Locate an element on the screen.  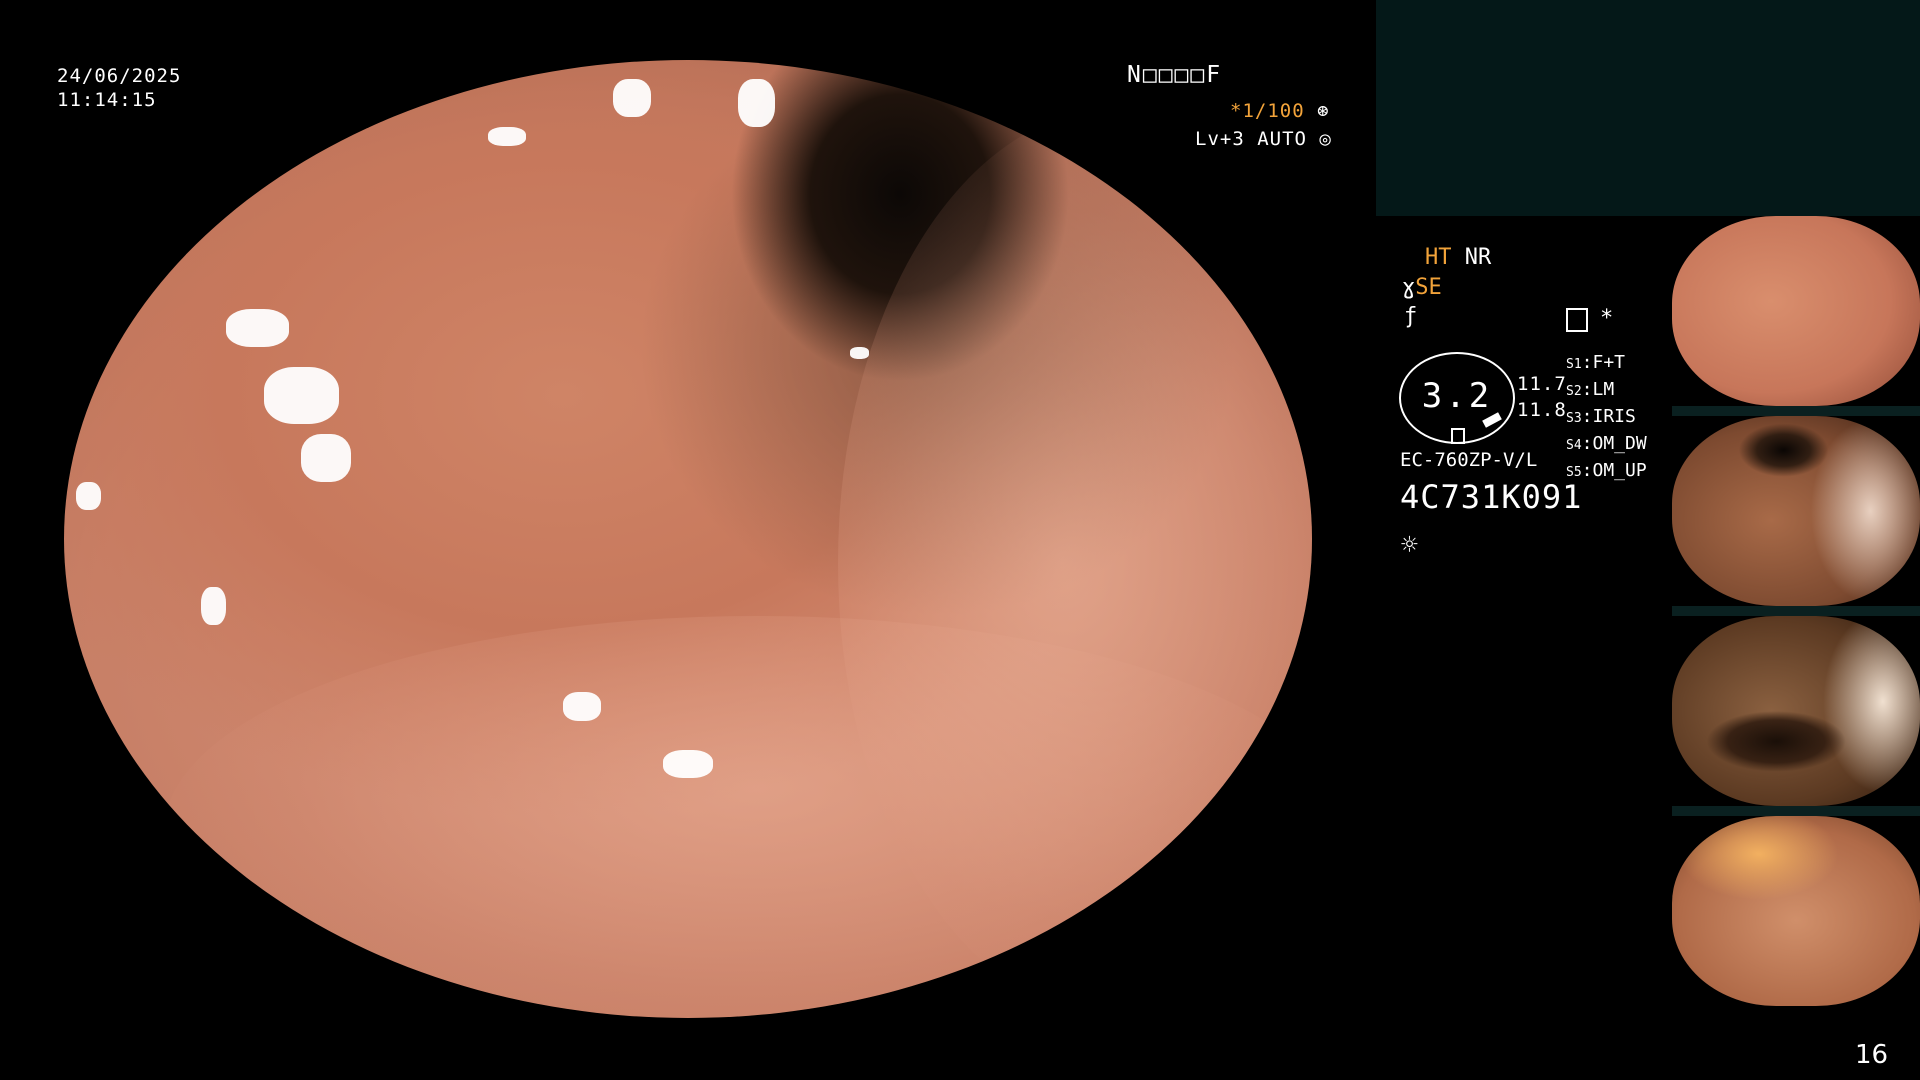
nr-label: NR is located at coordinates (1478, 257).